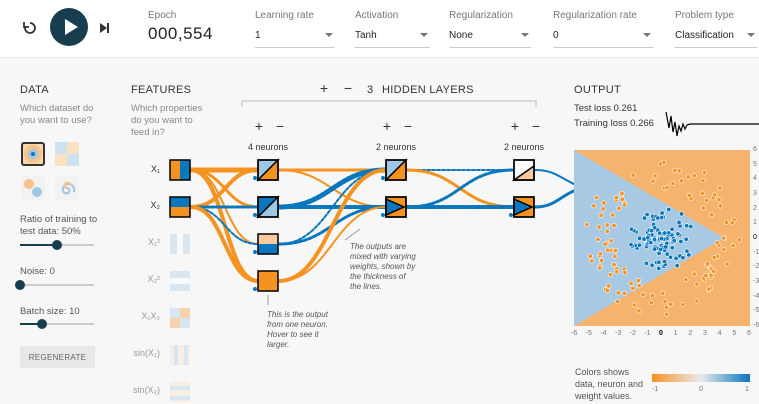 The width and height of the screenshot is (759, 404). I want to click on remove-neuron-l3-icon: −, so click(536, 127).